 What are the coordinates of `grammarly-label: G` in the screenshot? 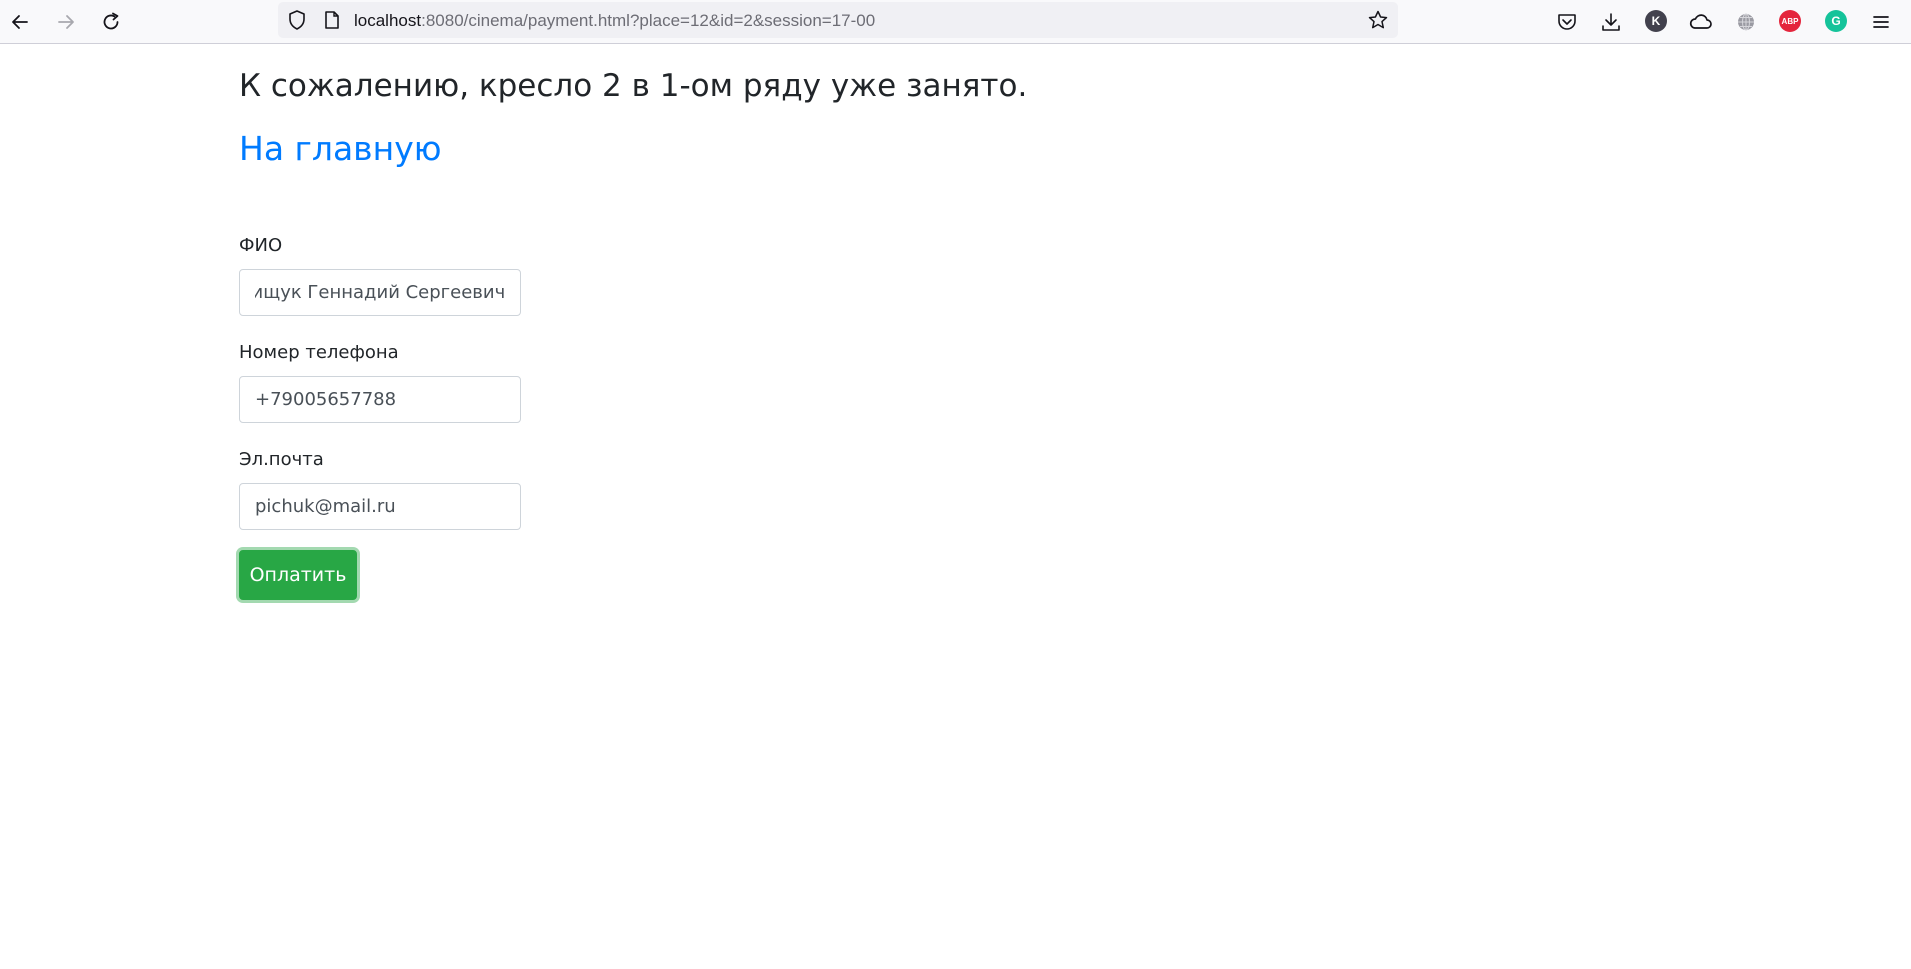 It's located at (1836, 21).